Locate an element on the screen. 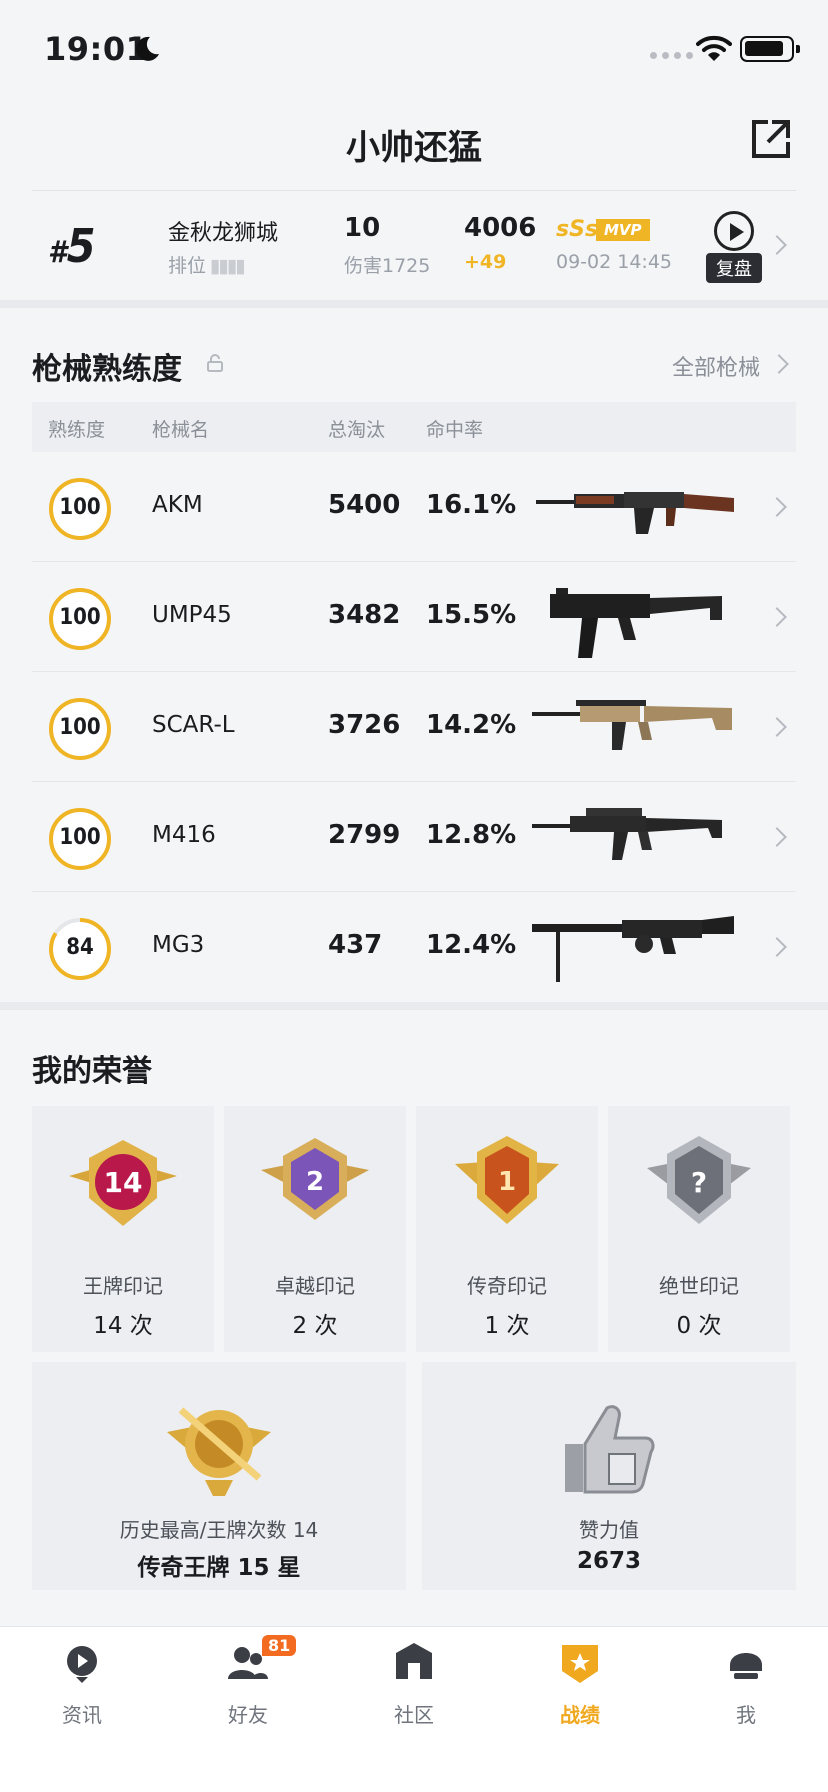  best-rank-card: 历史最高/王牌次数 14 传奇王牌 15 星 is located at coordinates (219, 1476).